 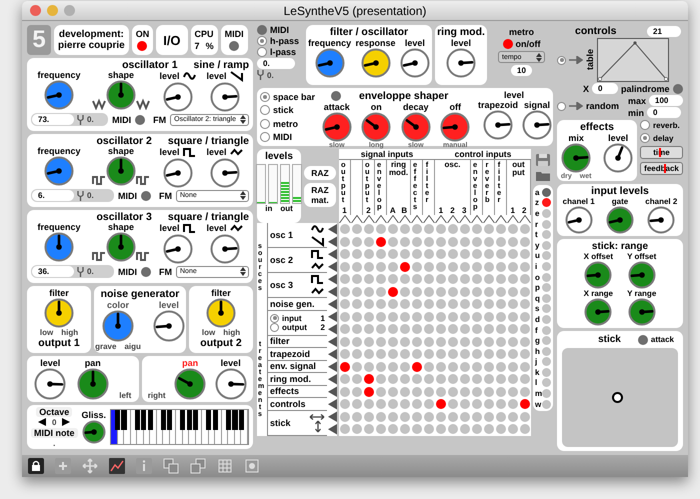 I want to click on filter-knob, so click(x=59, y=313).